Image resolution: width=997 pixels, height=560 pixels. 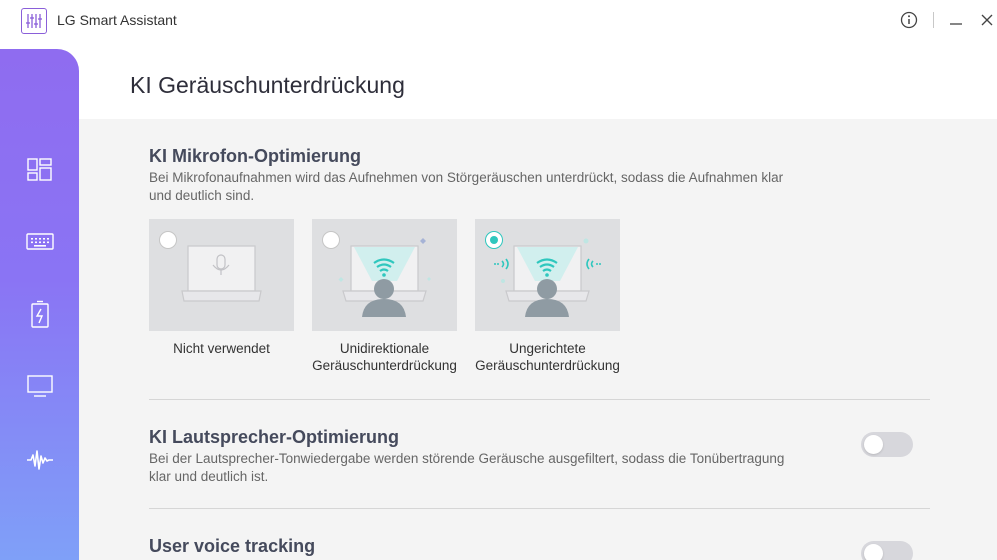 I want to click on speaker-optimization-toggle, so click(x=887, y=444).